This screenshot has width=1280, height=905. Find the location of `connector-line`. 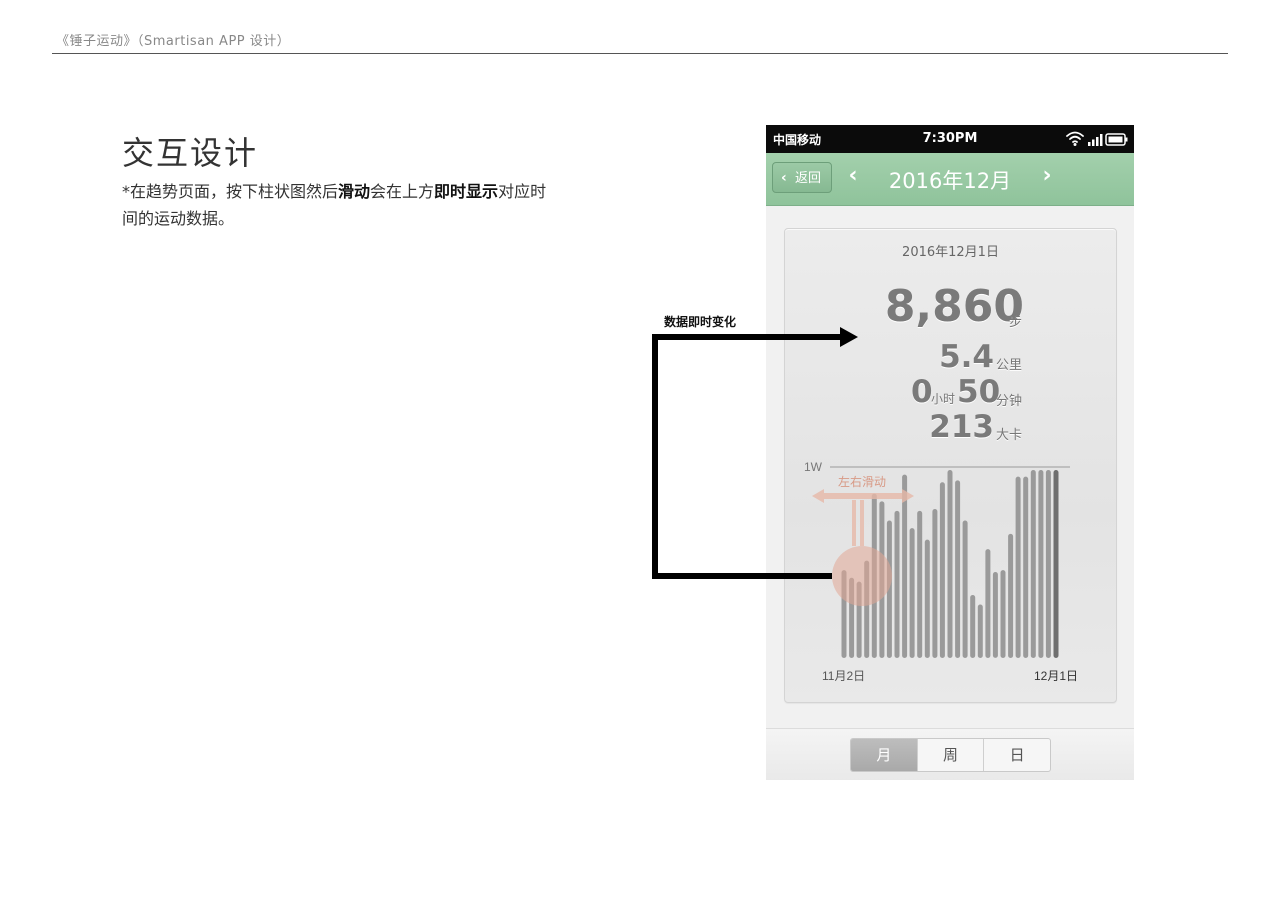

connector-line is located at coordinates (747, 456).